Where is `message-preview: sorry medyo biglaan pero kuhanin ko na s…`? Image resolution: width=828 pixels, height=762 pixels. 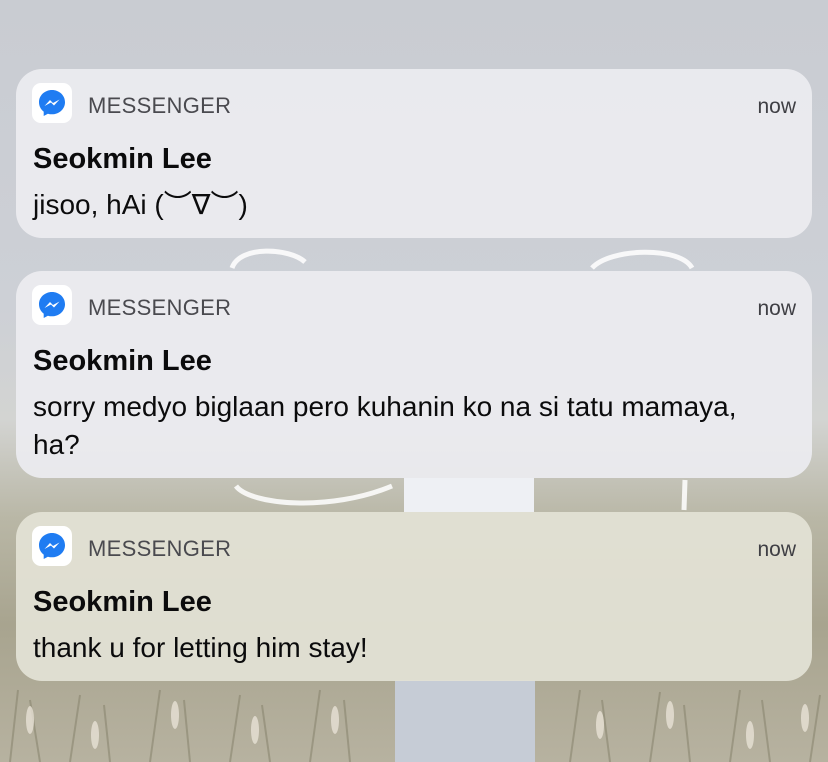 message-preview: sorry medyo biglaan pero kuhanin ko na s… is located at coordinates (385, 425).